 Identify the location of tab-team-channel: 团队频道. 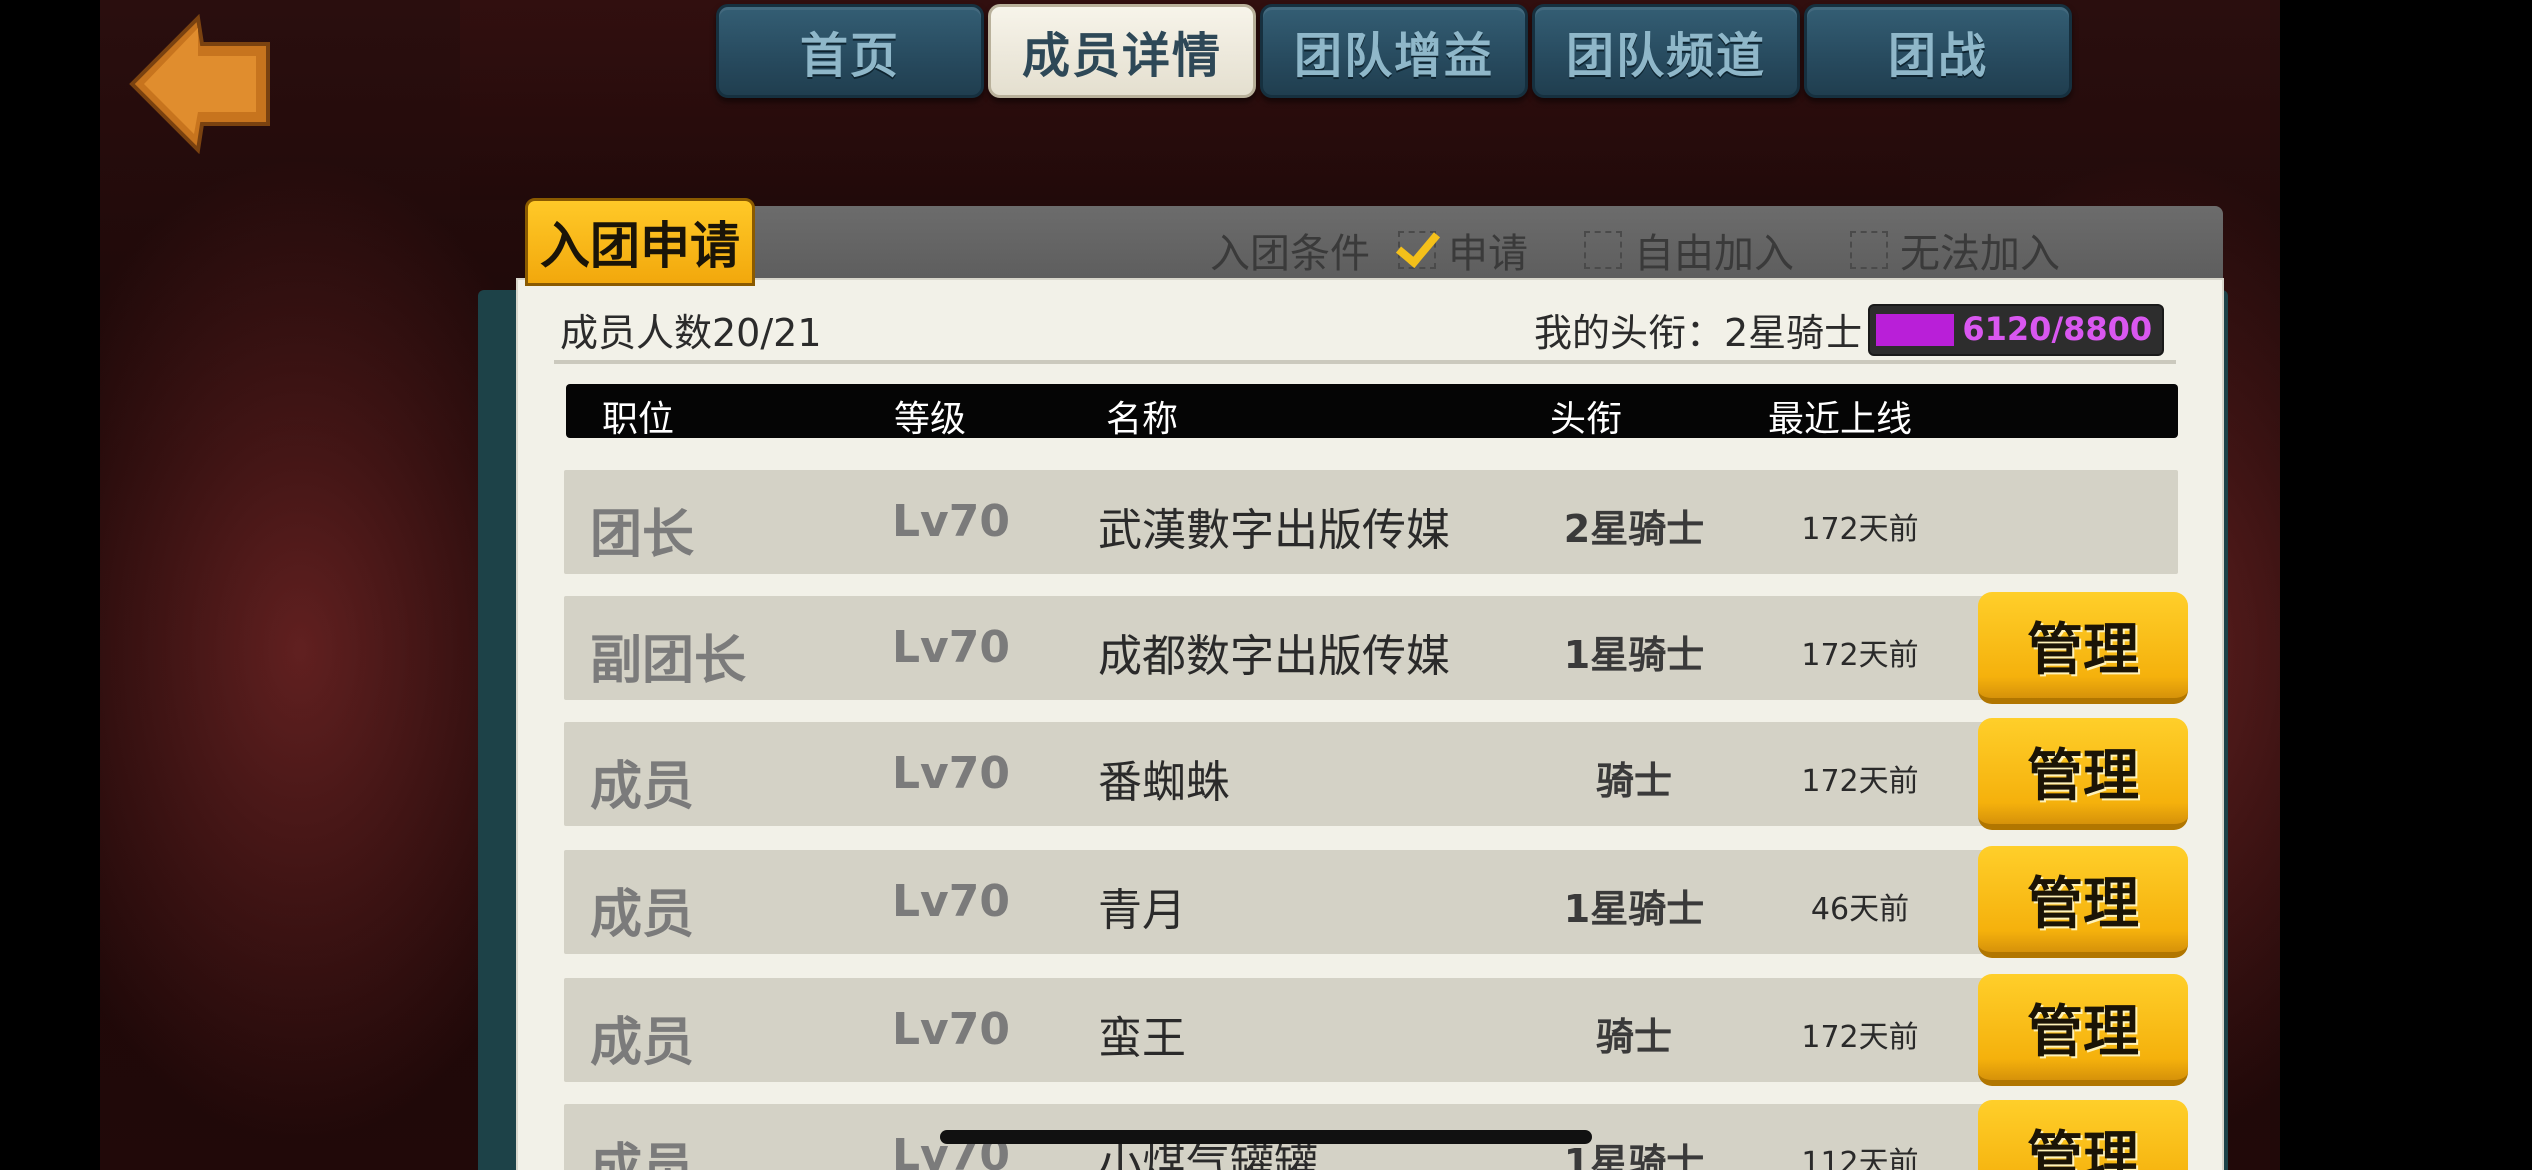
(1666, 51).